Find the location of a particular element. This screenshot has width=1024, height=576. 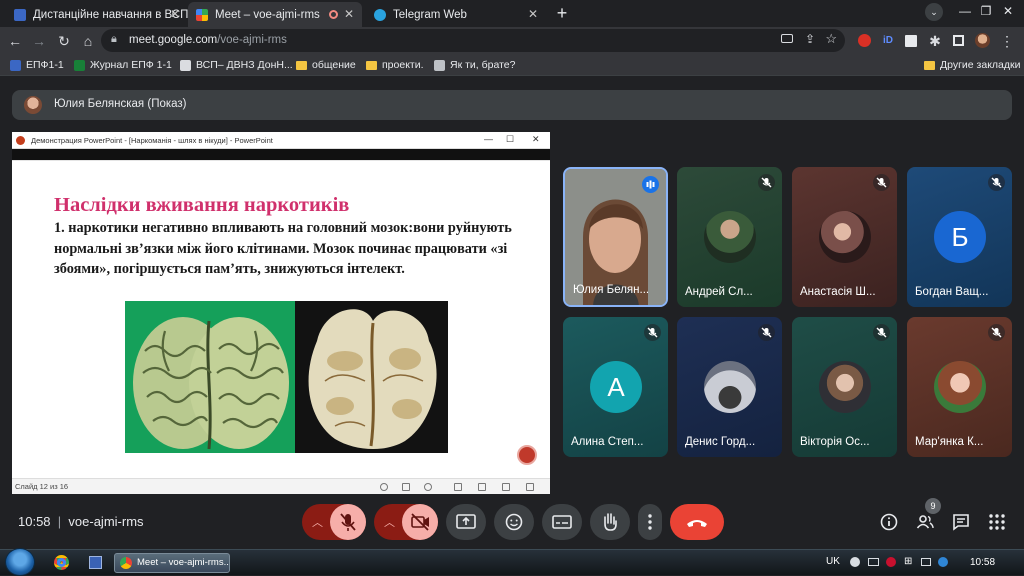

extension-square-icon is located at coordinates (911, 41).